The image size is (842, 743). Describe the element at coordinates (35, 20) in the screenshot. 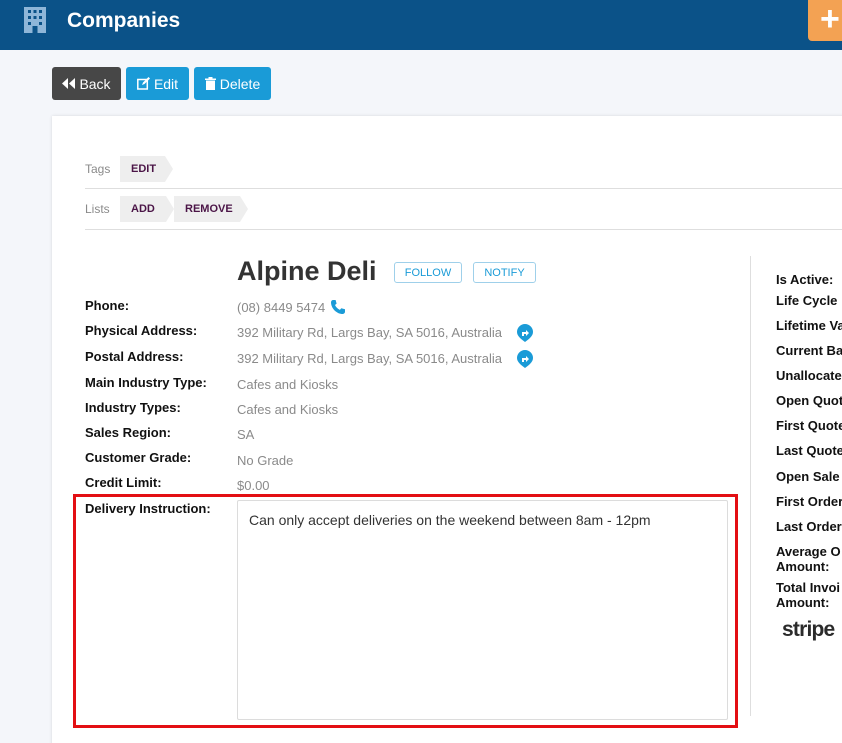

I see `building-icon` at that location.